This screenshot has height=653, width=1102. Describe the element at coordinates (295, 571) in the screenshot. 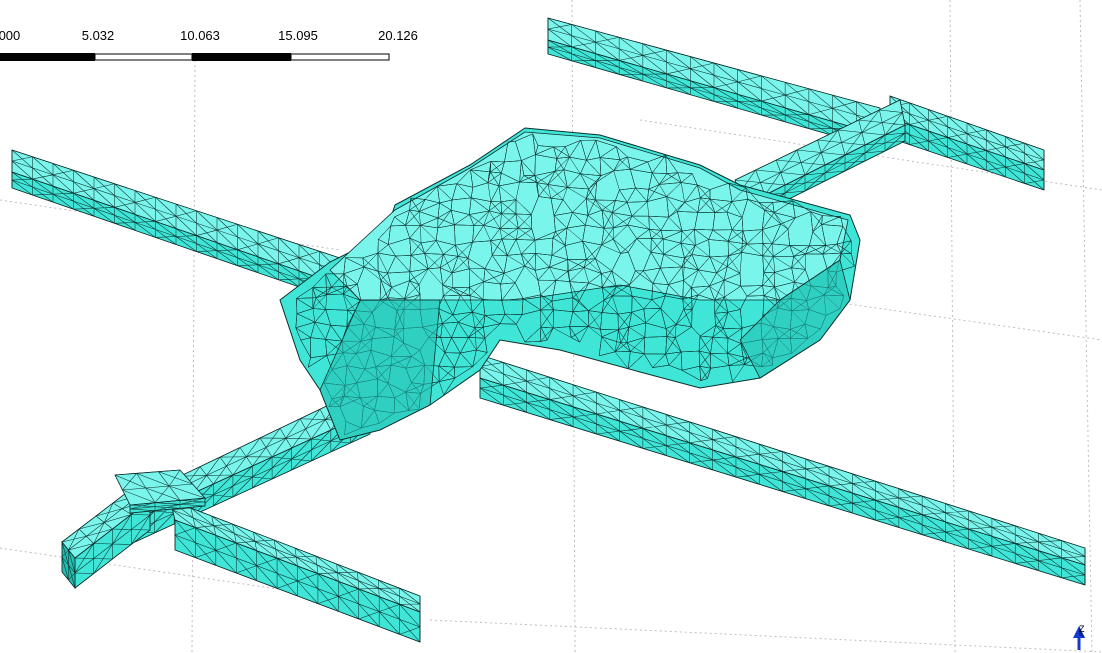

I see `bottom-cross-right` at that location.